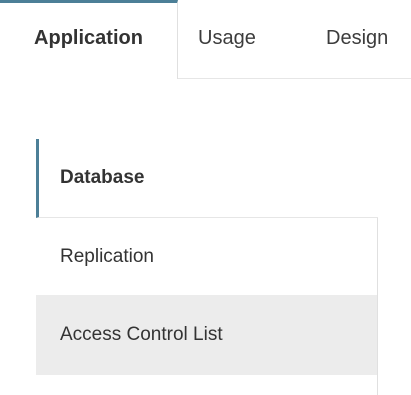 The width and height of the screenshot is (411, 395). I want to click on tab-bar-divider, so click(294, 78).